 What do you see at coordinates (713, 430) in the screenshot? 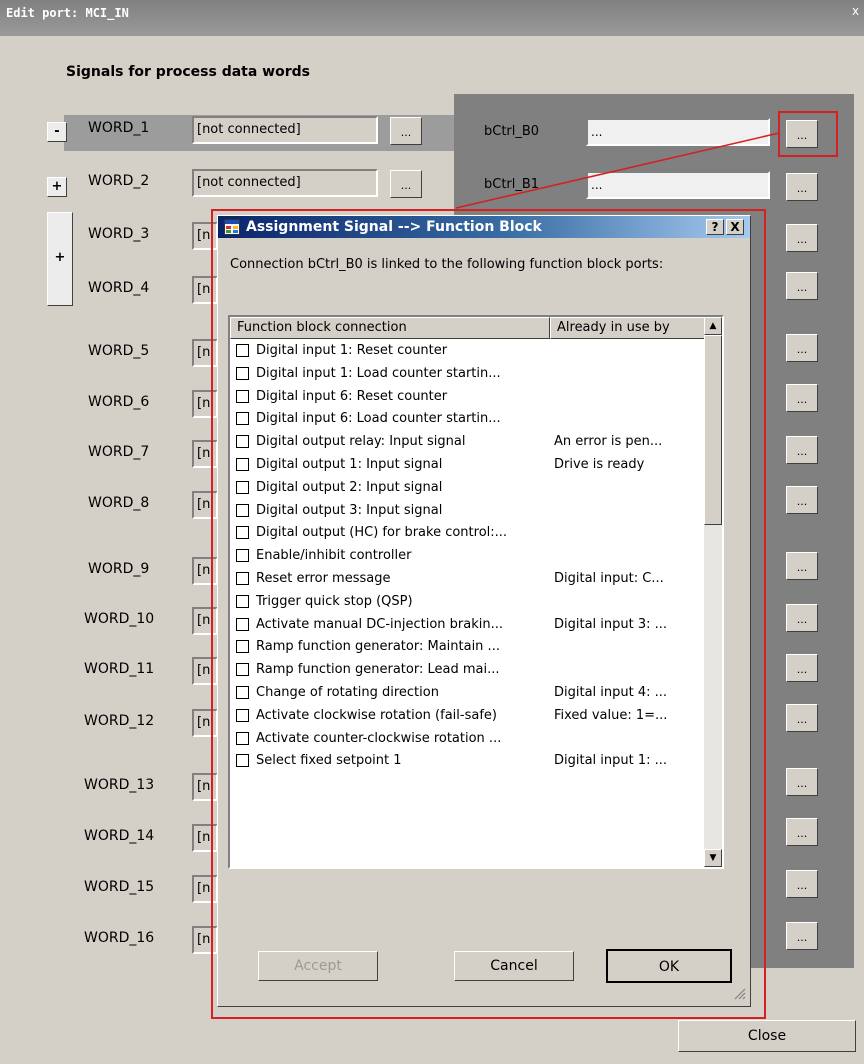
I see `scroll-thumb` at bounding box center [713, 430].